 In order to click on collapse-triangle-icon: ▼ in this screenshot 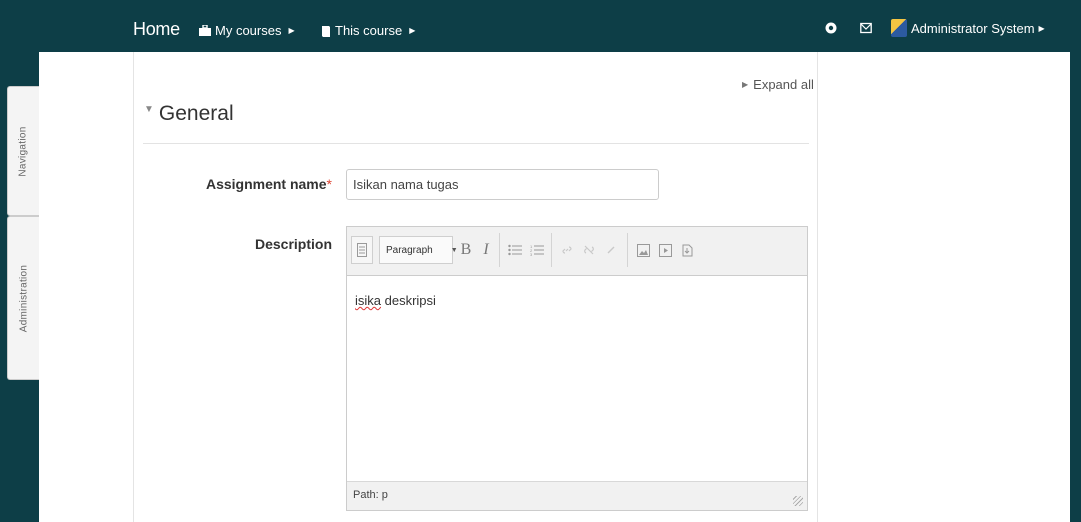, I will do `click(149, 109)`.